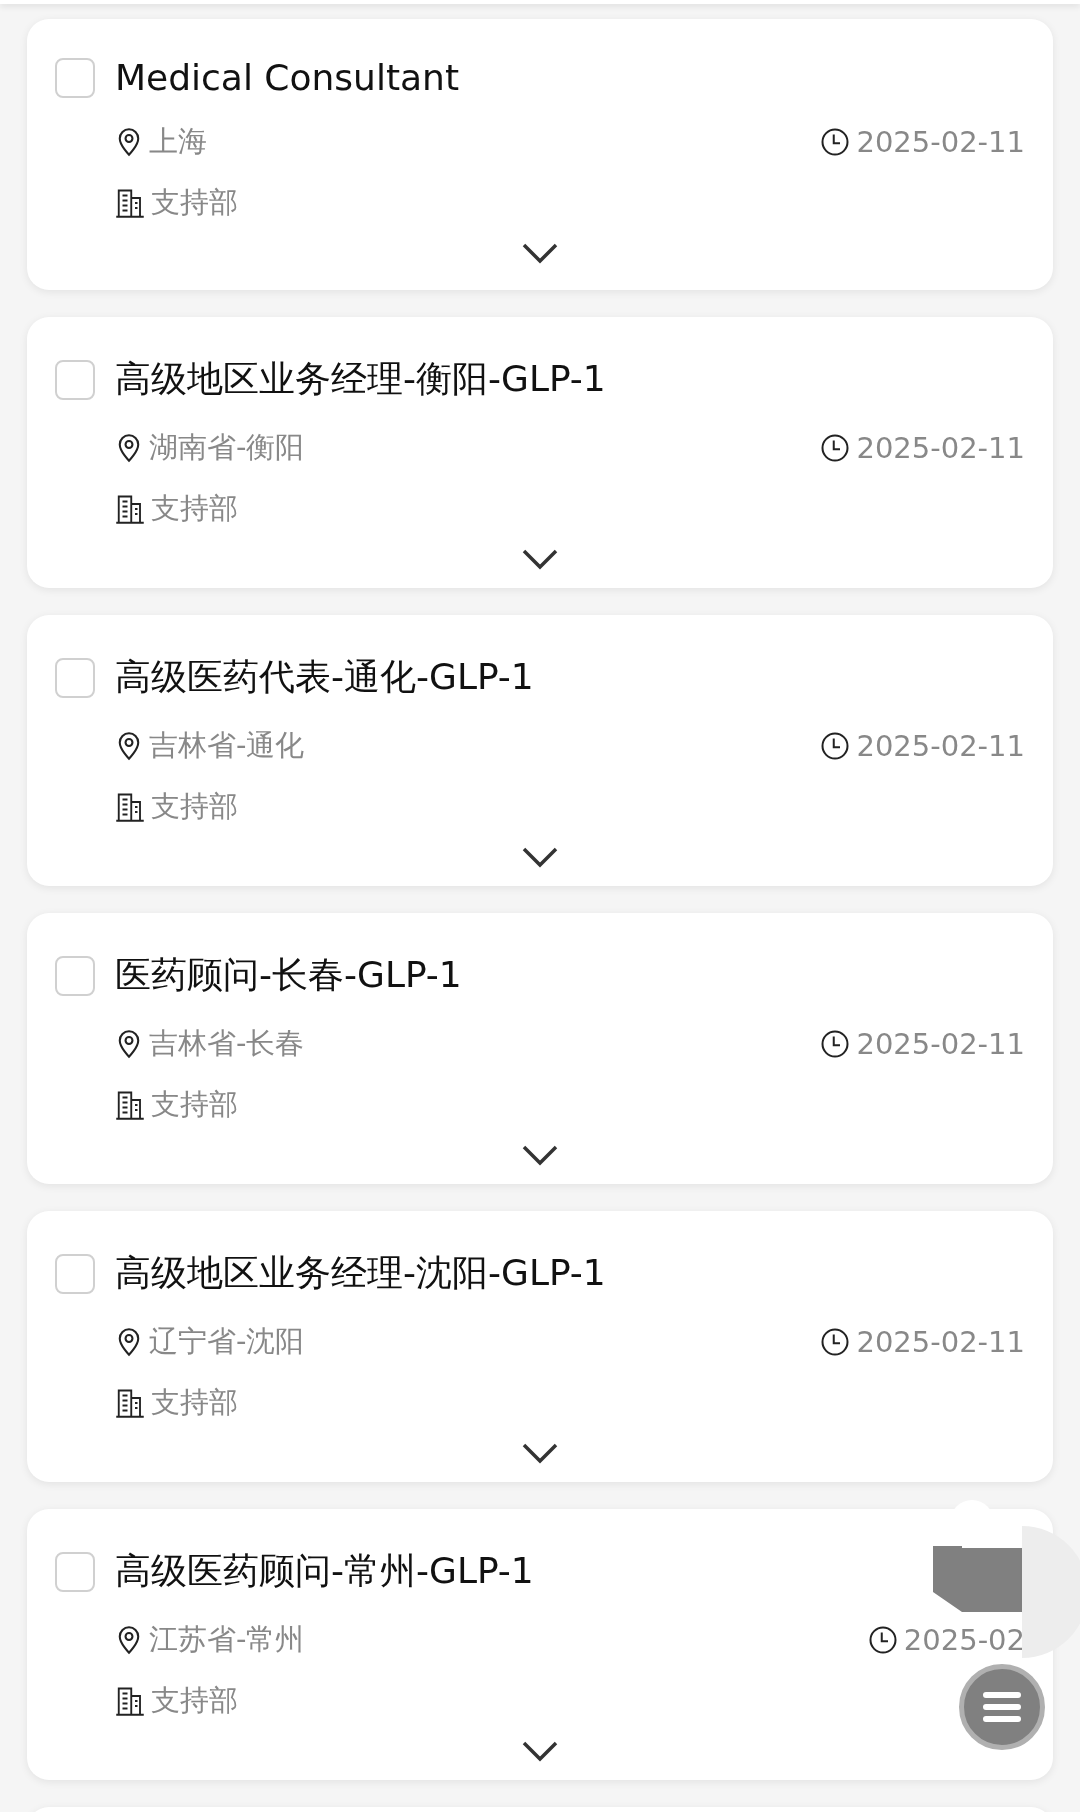 This screenshot has width=1080, height=1812. Describe the element at coordinates (540, 1346) in the screenshot. I see `job-card: 高级地区业务经理-沈阳-GLP-1 辽宁省-沈阳 2025-02-11 支持部` at that location.